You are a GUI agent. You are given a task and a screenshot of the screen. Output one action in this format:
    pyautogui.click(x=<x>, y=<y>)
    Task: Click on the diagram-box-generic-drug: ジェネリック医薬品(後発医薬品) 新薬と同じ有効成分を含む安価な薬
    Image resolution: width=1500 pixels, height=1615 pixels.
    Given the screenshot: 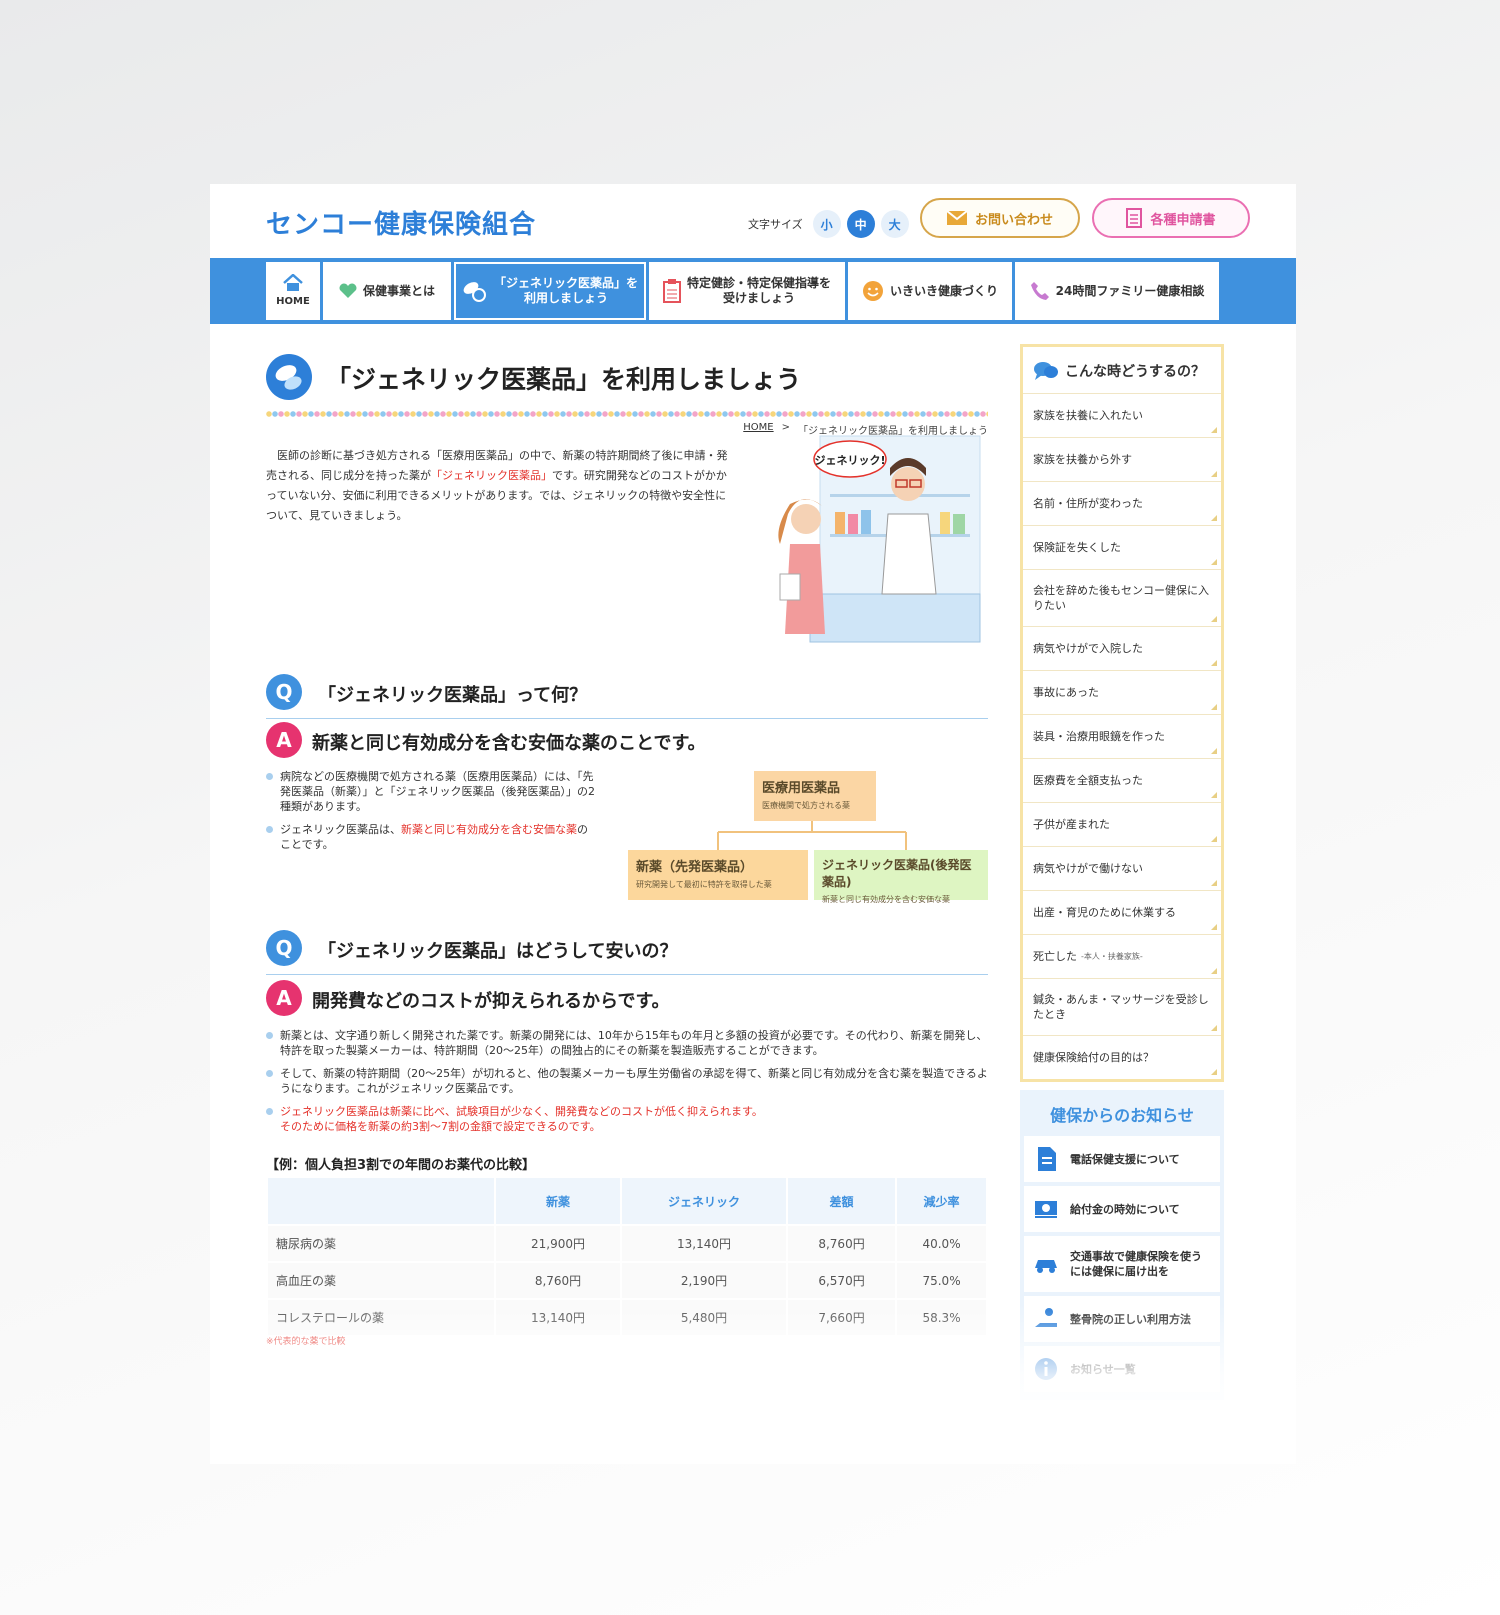 What is the action you would take?
    pyautogui.click(x=901, y=877)
    